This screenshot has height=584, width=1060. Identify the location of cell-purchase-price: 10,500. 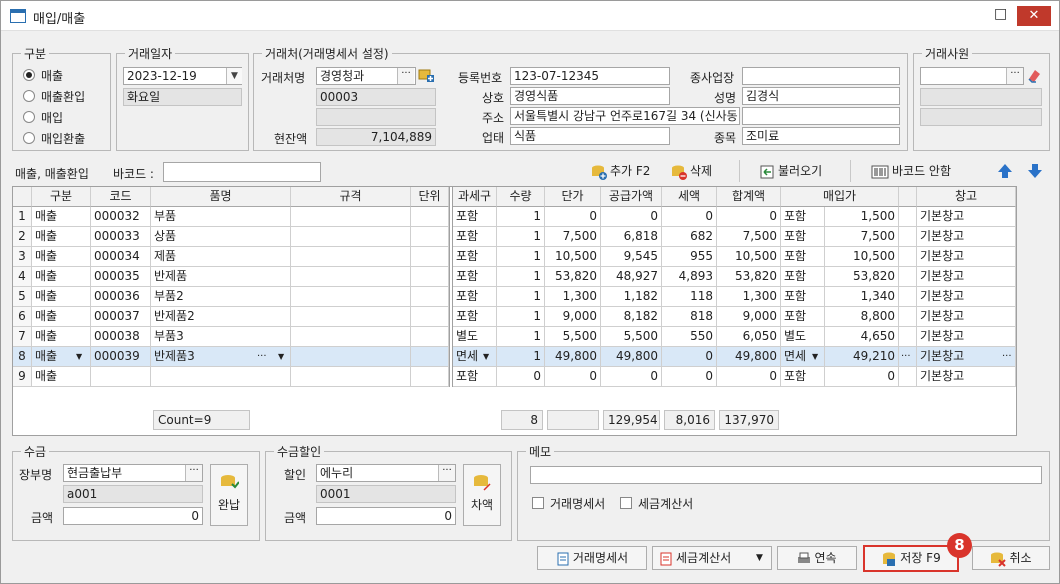
(862, 257).